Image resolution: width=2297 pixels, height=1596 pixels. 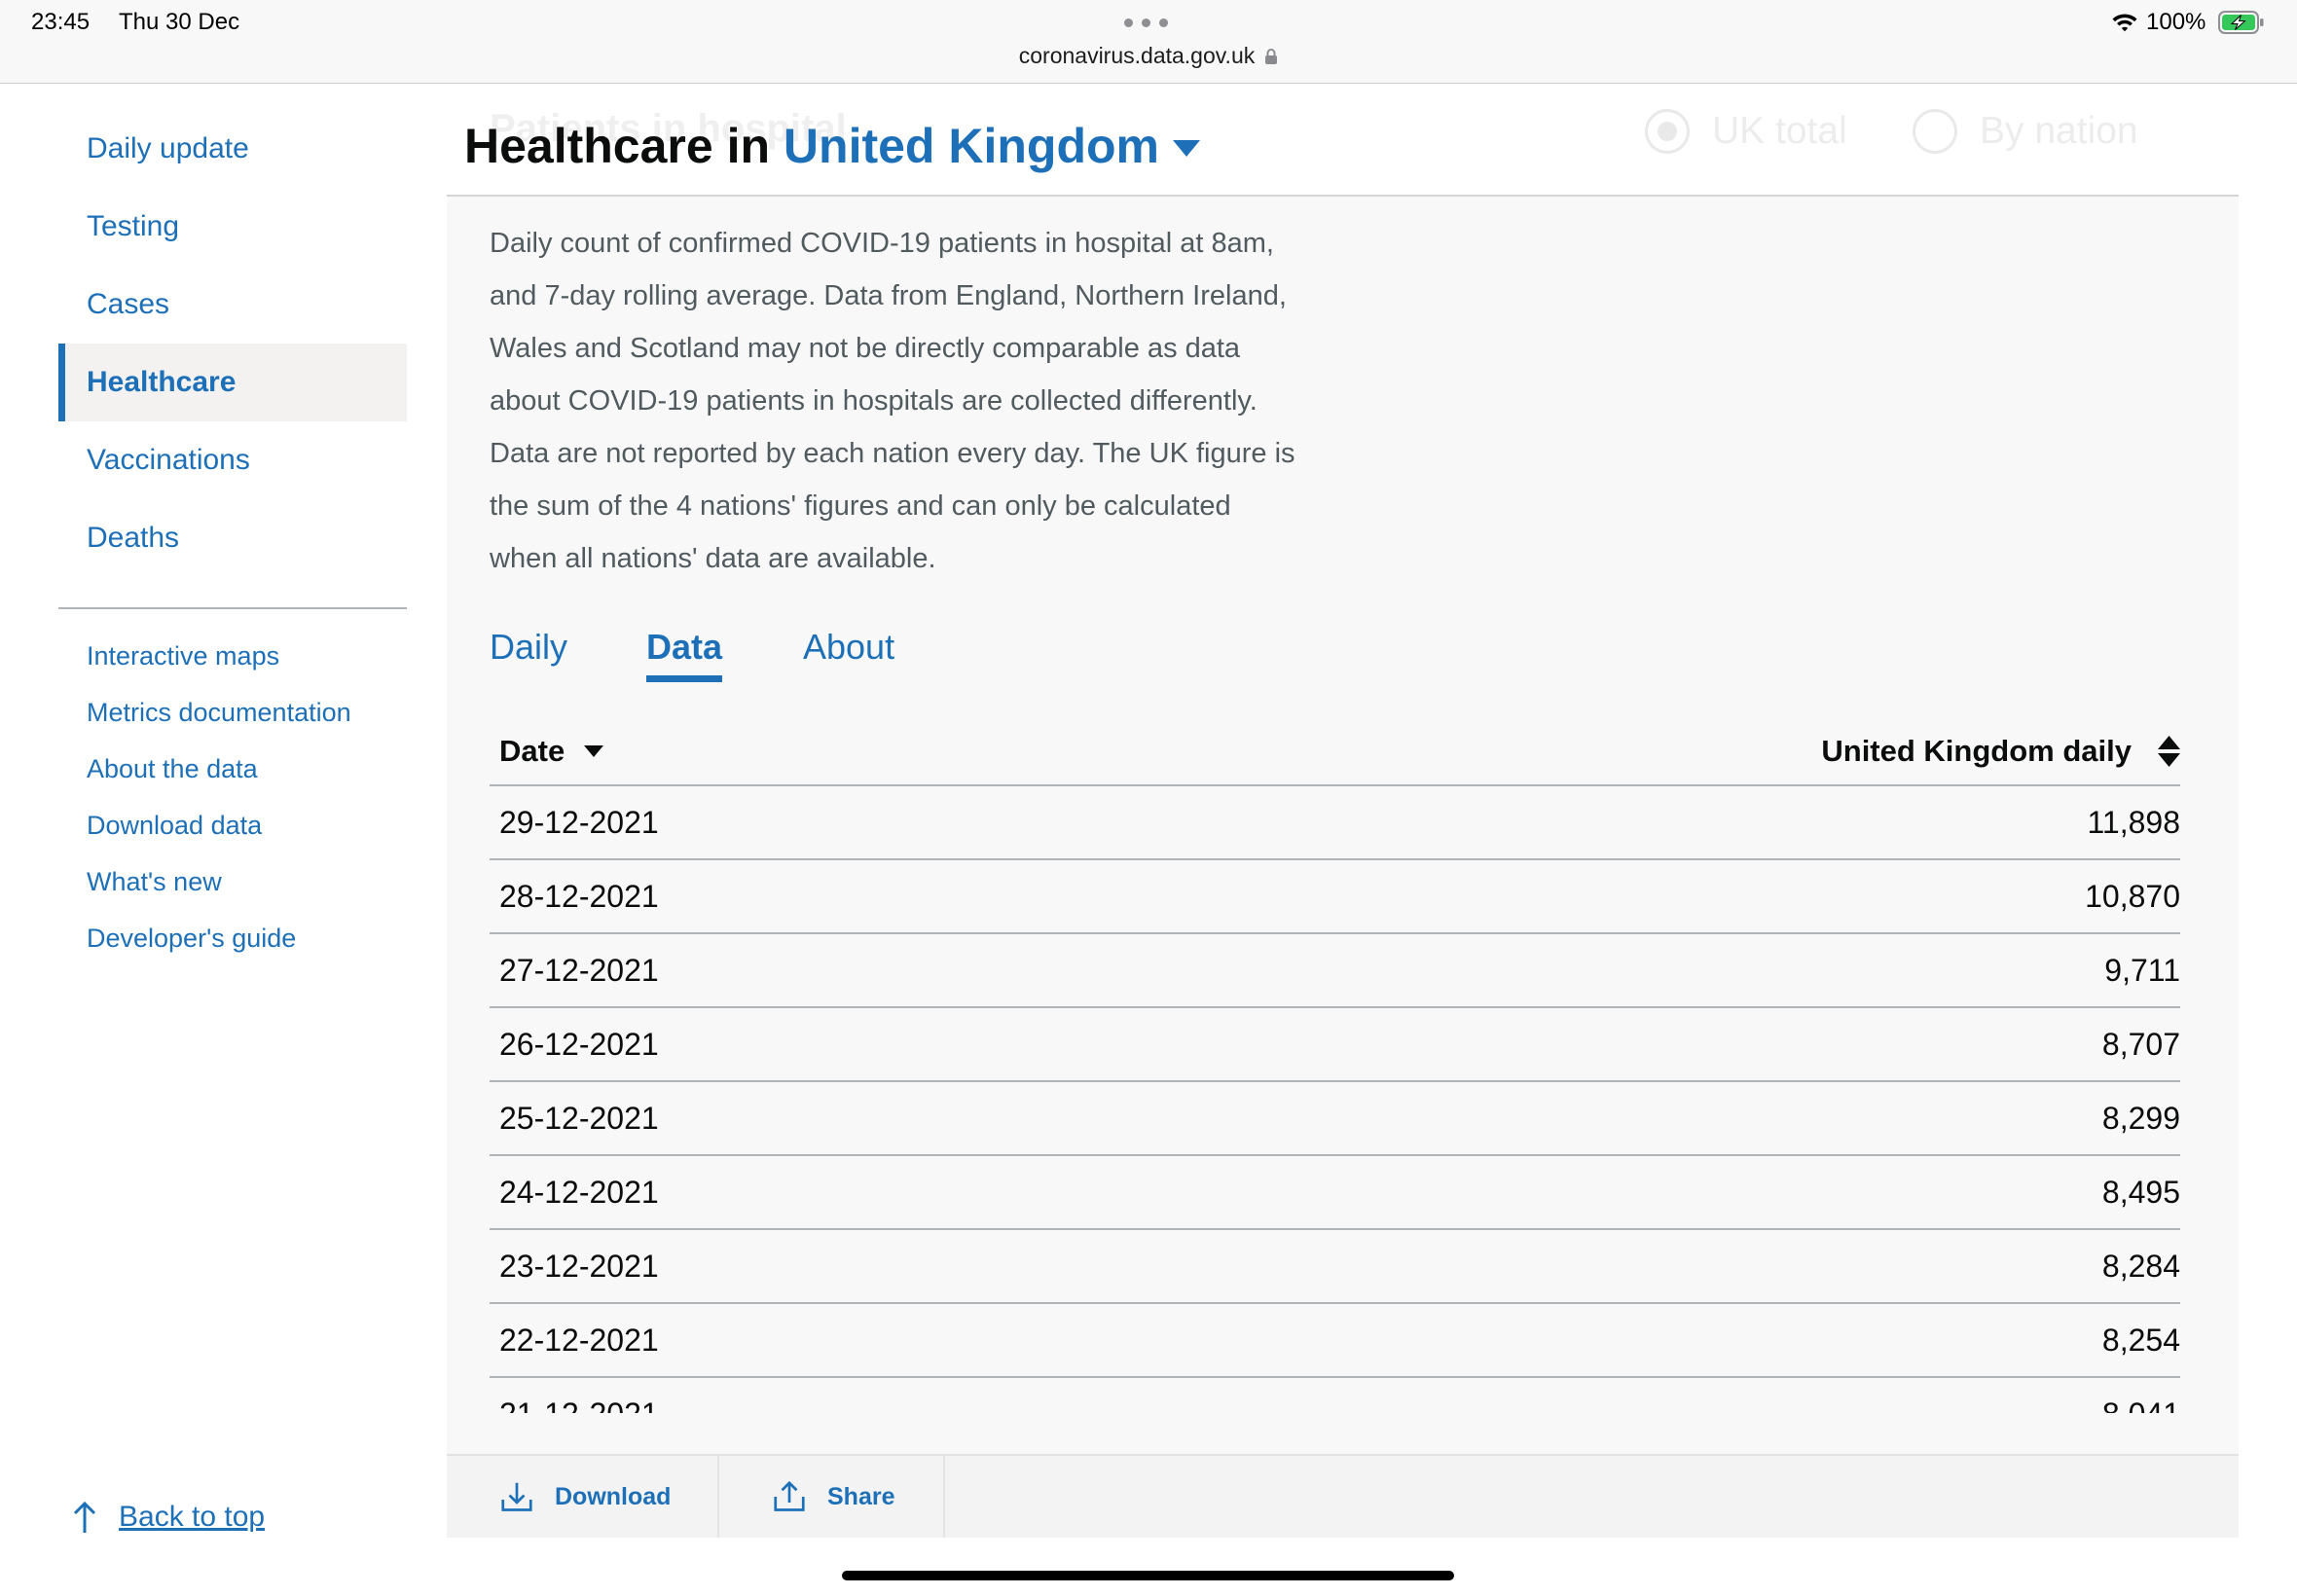 I want to click on date-cell: 28-12-2021, so click(x=579, y=896).